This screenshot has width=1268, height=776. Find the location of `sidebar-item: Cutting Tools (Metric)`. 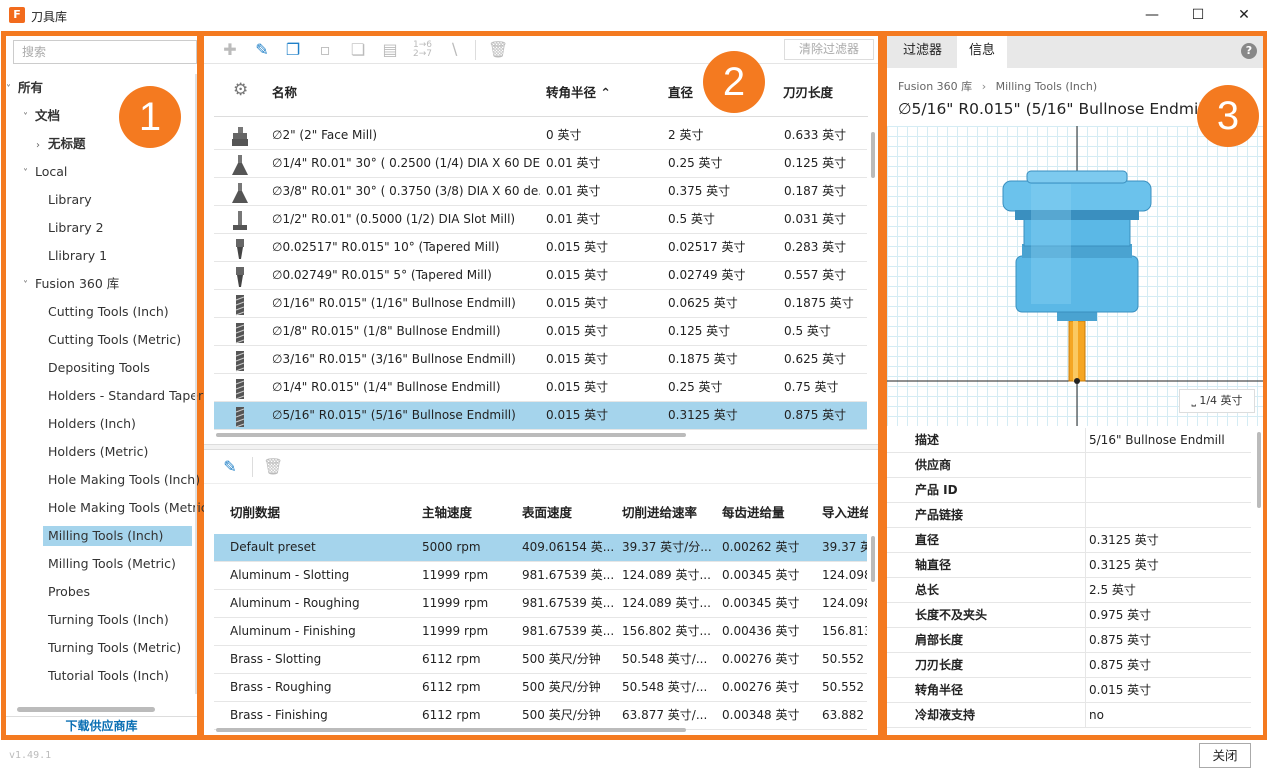

sidebar-item: Cutting Tools (Metric) is located at coordinates (117, 340).